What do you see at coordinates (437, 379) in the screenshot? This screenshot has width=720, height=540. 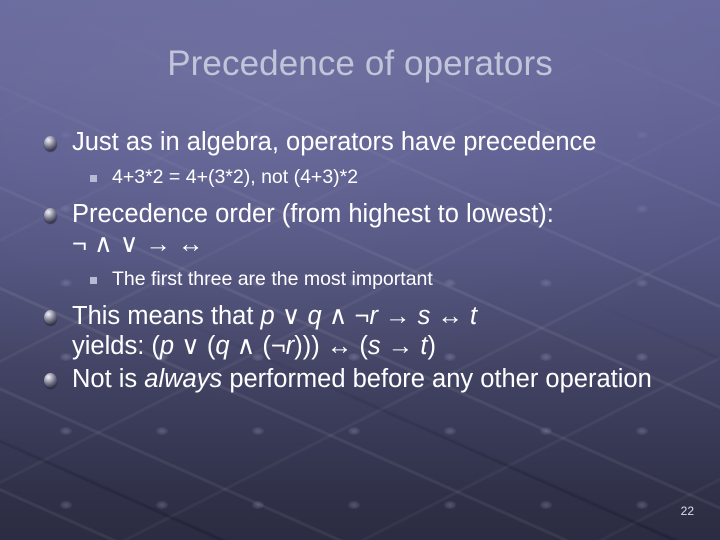 I see `bullet-text-part: performed before any other operation` at bounding box center [437, 379].